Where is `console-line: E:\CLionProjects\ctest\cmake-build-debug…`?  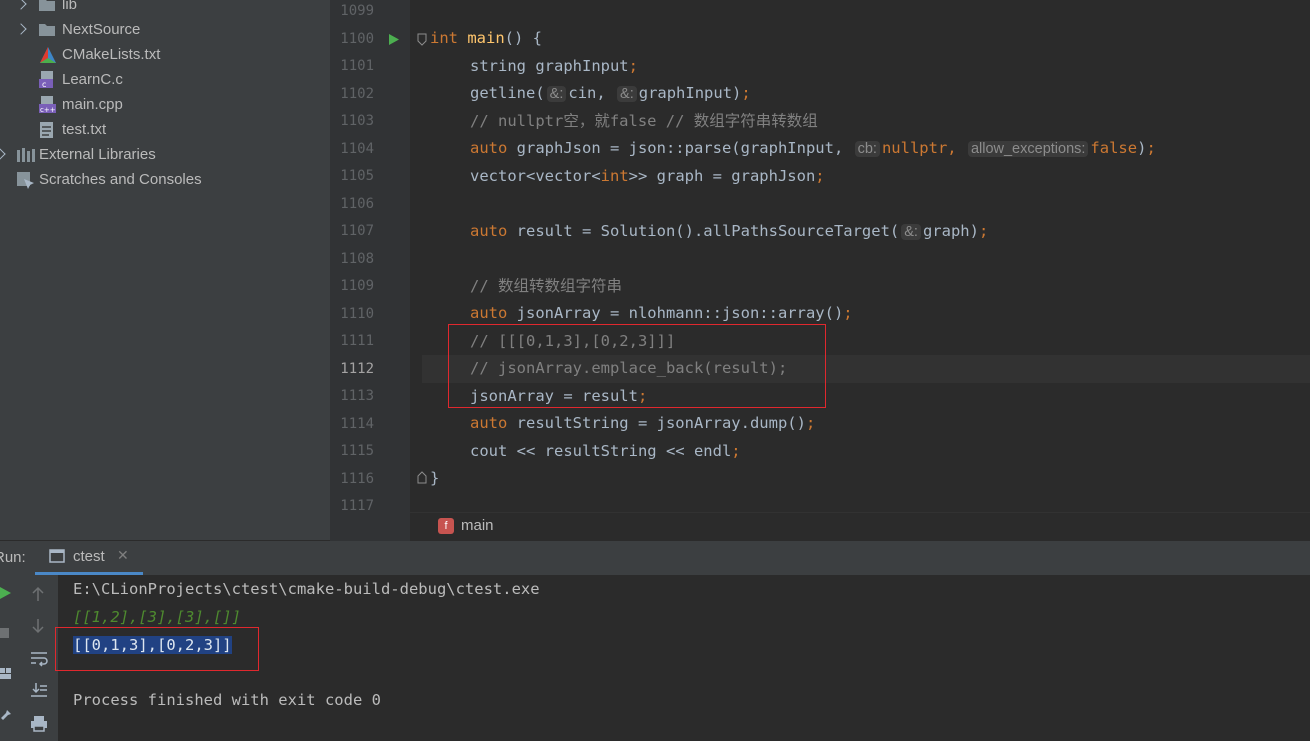 console-line: E:\CLionProjects\ctest\cmake-build-debug… is located at coordinates (306, 589).